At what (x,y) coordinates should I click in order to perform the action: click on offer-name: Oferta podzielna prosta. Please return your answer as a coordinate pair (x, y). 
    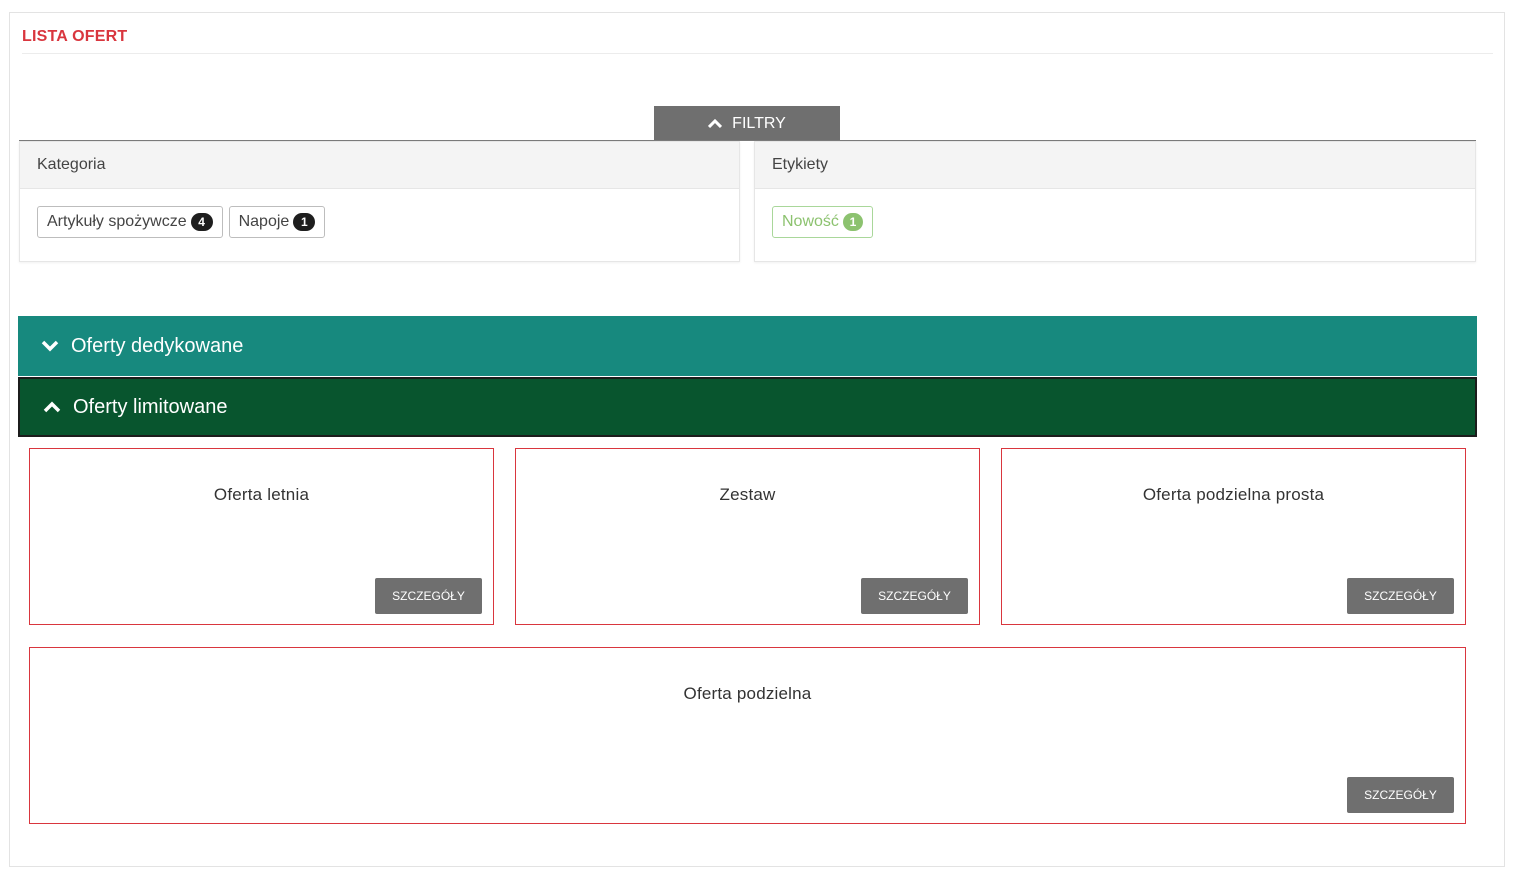
    Looking at the image, I should click on (1233, 494).